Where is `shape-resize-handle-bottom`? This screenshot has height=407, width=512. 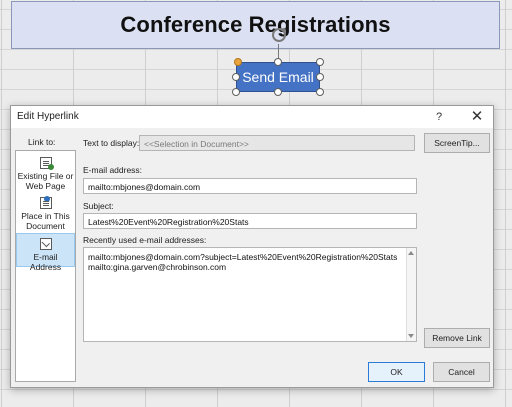
shape-resize-handle-bottom is located at coordinates (278, 92).